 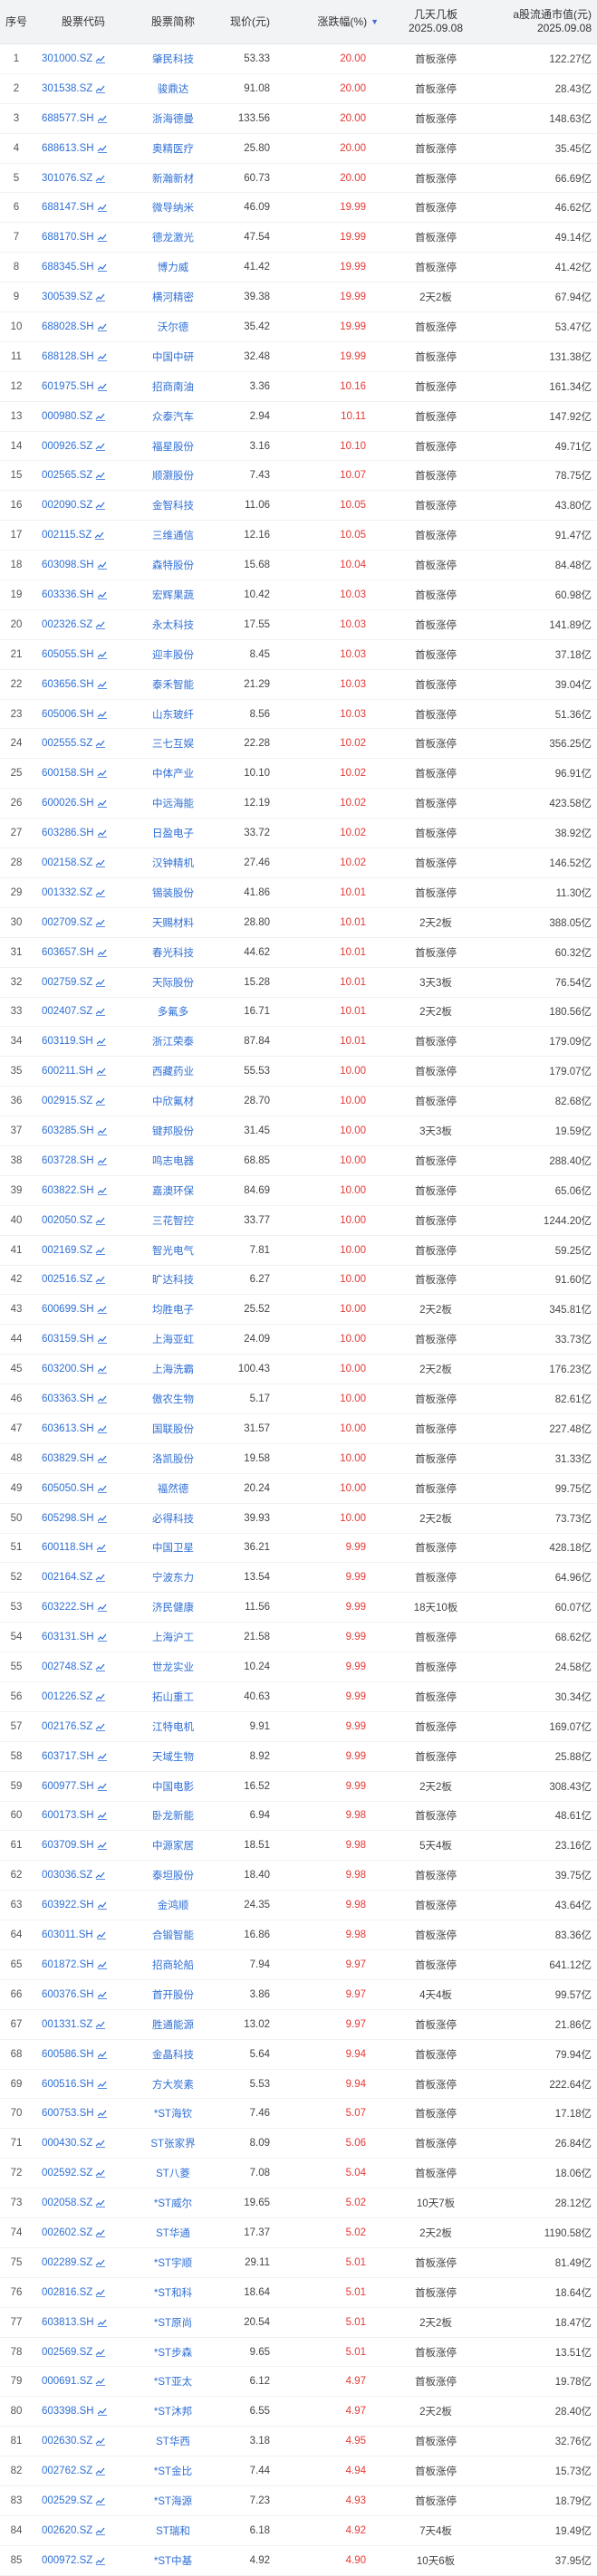 What do you see at coordinates (298, 2203) in the screenshot?
I see `table-row: 73 002058.SZ *ST威尔 19.65 5.02 10天7板 28.12亿` at bounding box center [298, 2203].